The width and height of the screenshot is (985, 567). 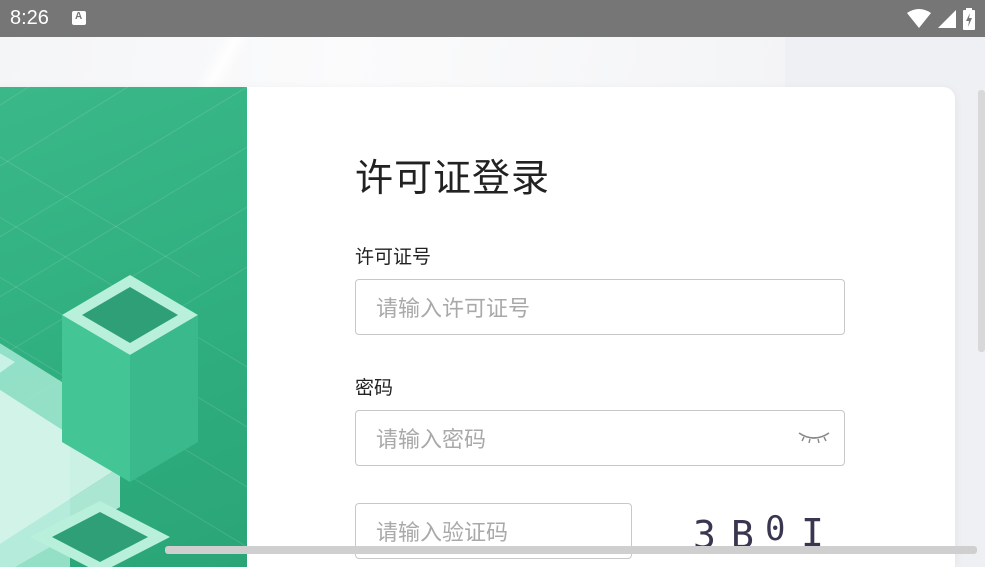 What do you see at coordinates (814, 438) in the screenshot?
I see `eye-closed-icon` at bounding box center [814, 438].